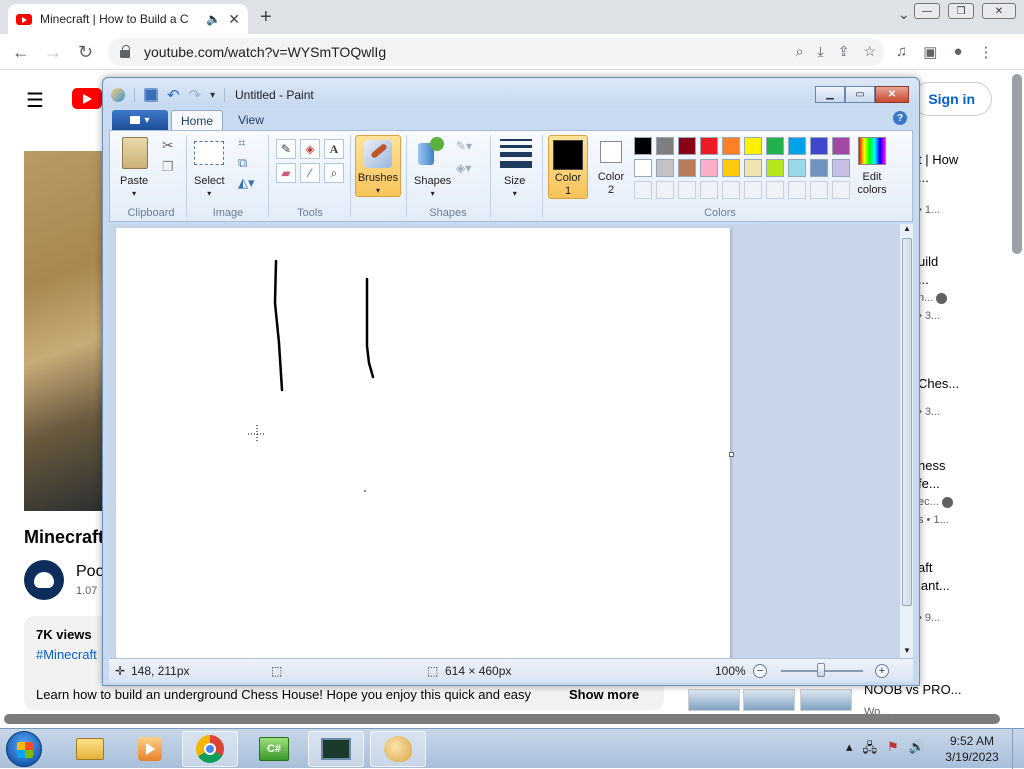  What do you see at coordinates (378, 166) in the screenshot?
I see `brushes-button: Brushes ▾` at bounding box center [378, 166].